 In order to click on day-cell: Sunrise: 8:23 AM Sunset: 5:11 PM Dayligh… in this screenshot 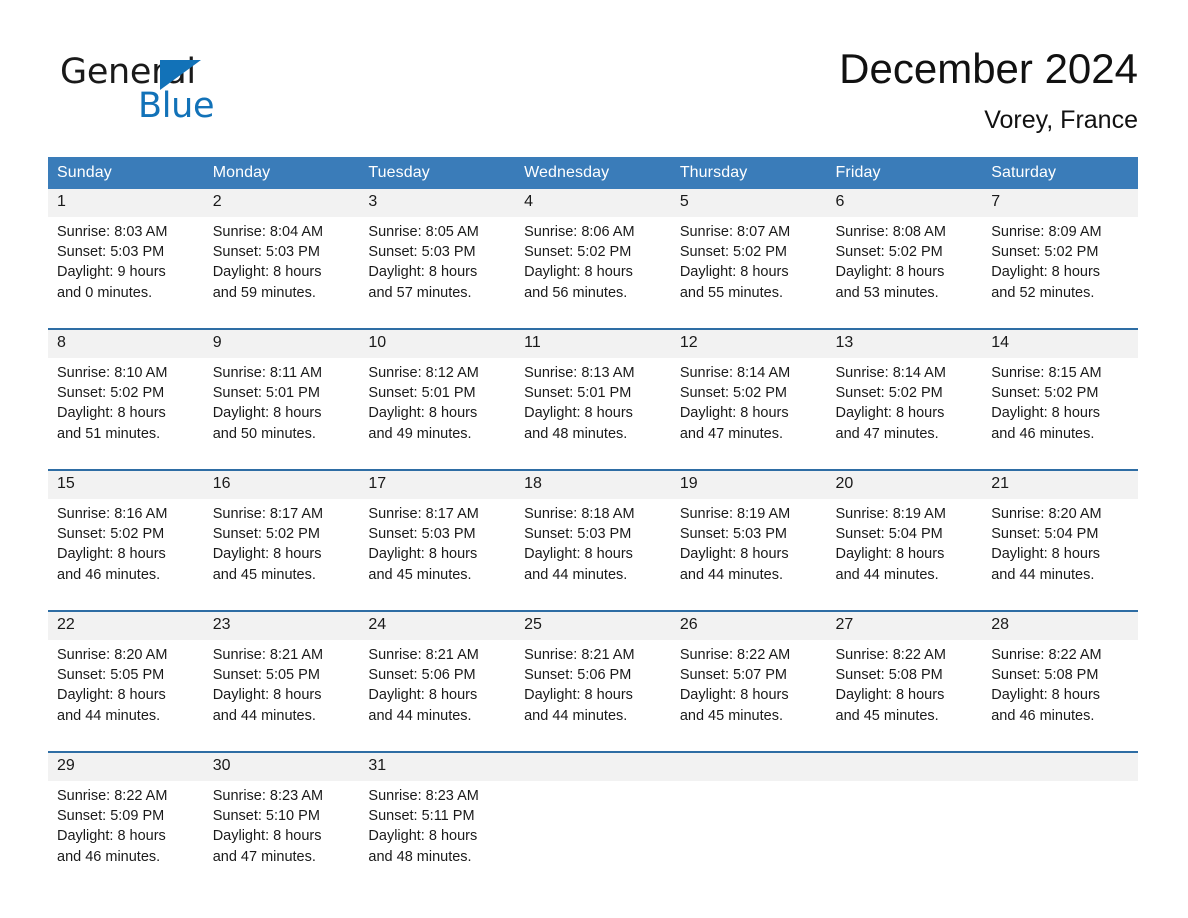, I will do `click(437, 836)`.